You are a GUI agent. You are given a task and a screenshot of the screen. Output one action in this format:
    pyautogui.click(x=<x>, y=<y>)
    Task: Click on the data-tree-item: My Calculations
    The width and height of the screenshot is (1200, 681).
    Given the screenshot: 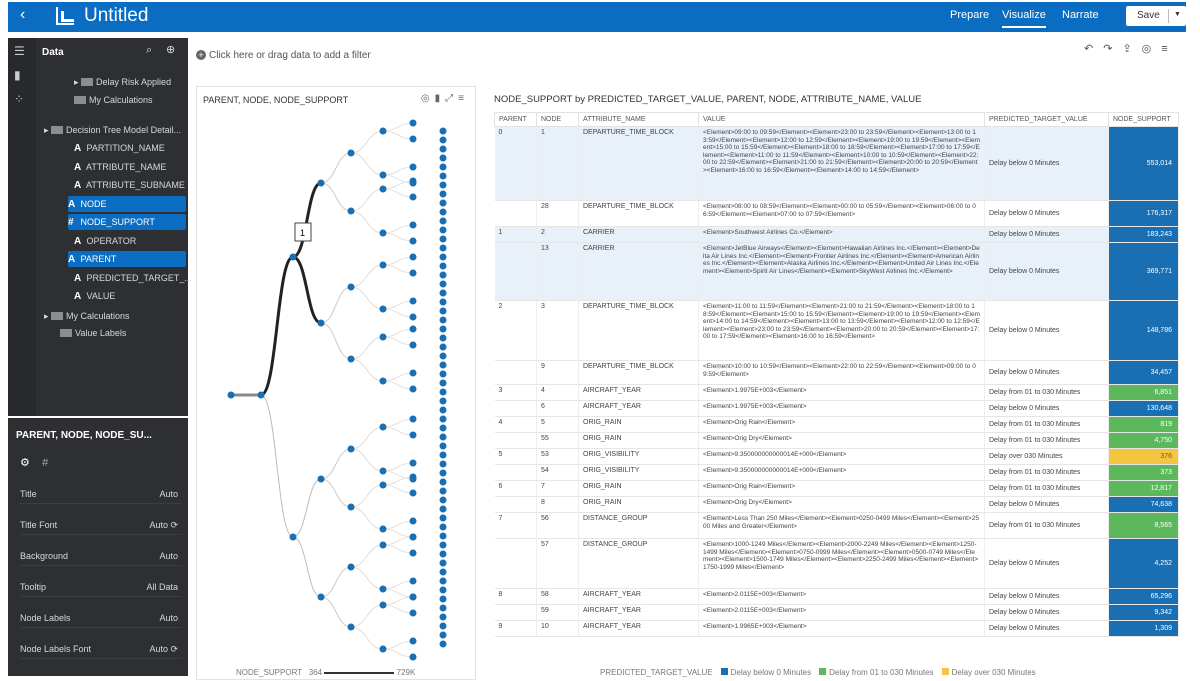 What is the action you would take?
    pyautogui.click(x=113, y=100)
    